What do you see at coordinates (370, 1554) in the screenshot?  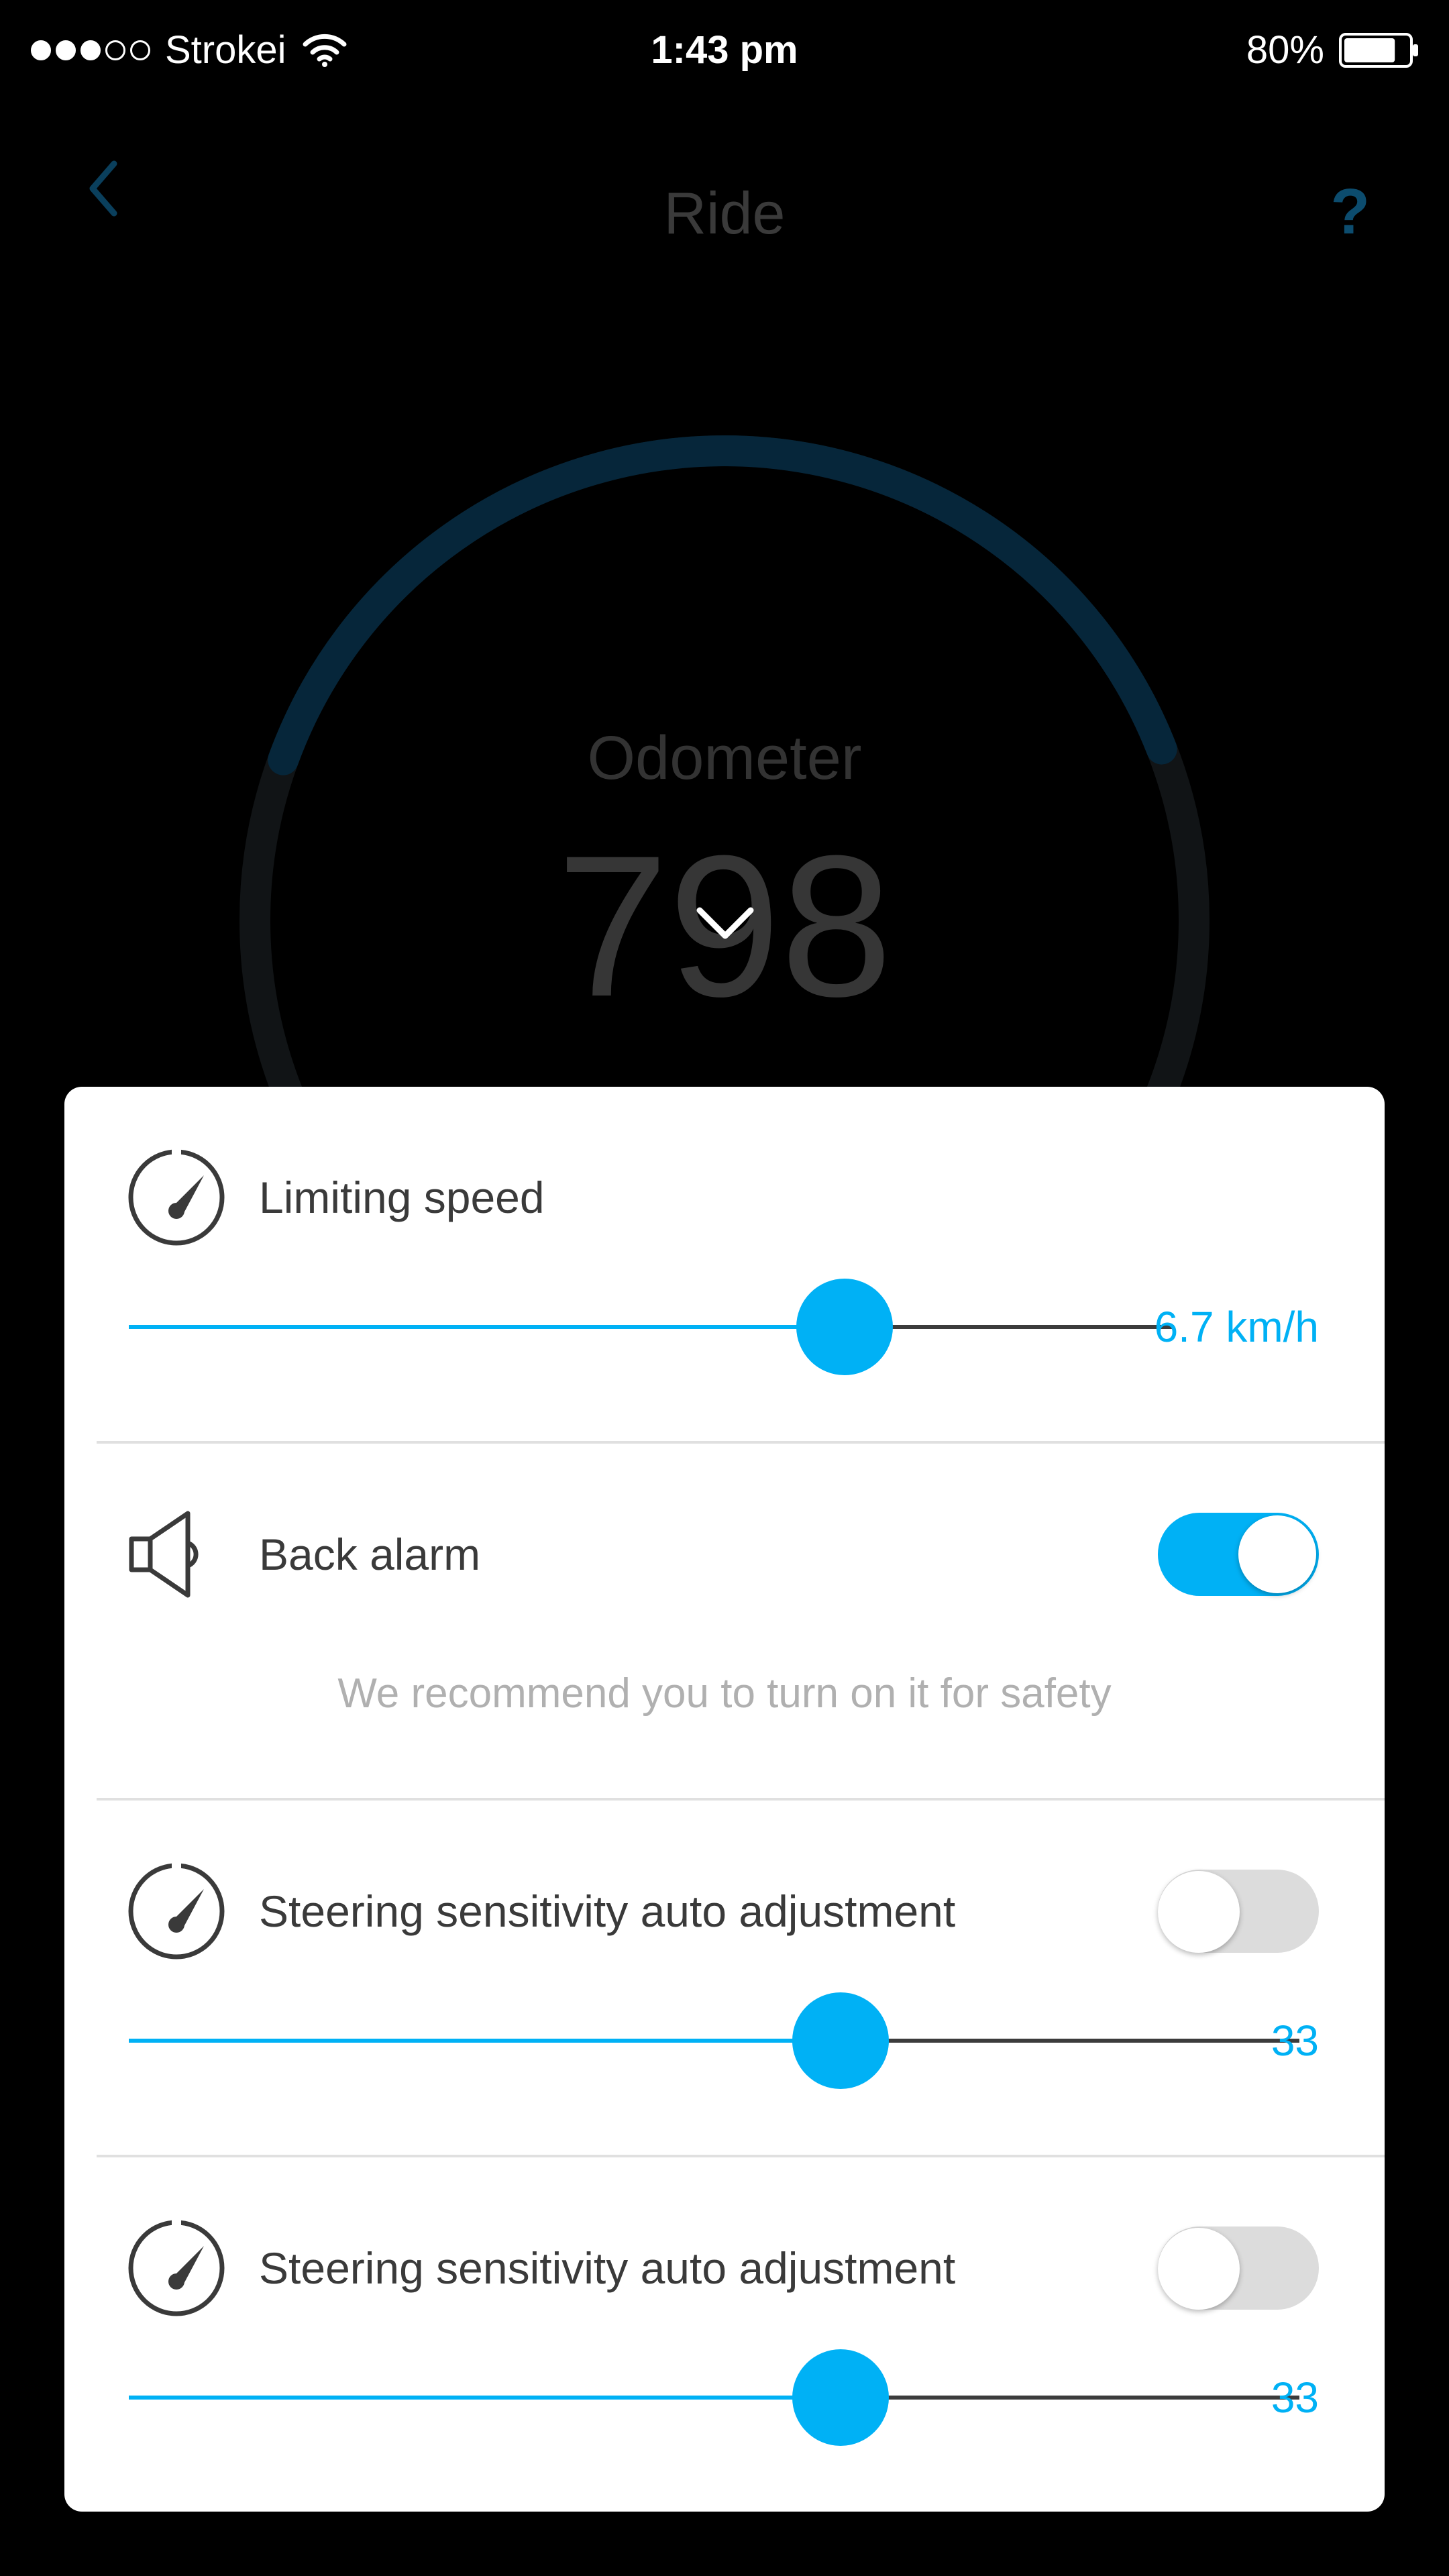 I see `back-alarm-label: Back alarm` at bounding box center [370, 1554].